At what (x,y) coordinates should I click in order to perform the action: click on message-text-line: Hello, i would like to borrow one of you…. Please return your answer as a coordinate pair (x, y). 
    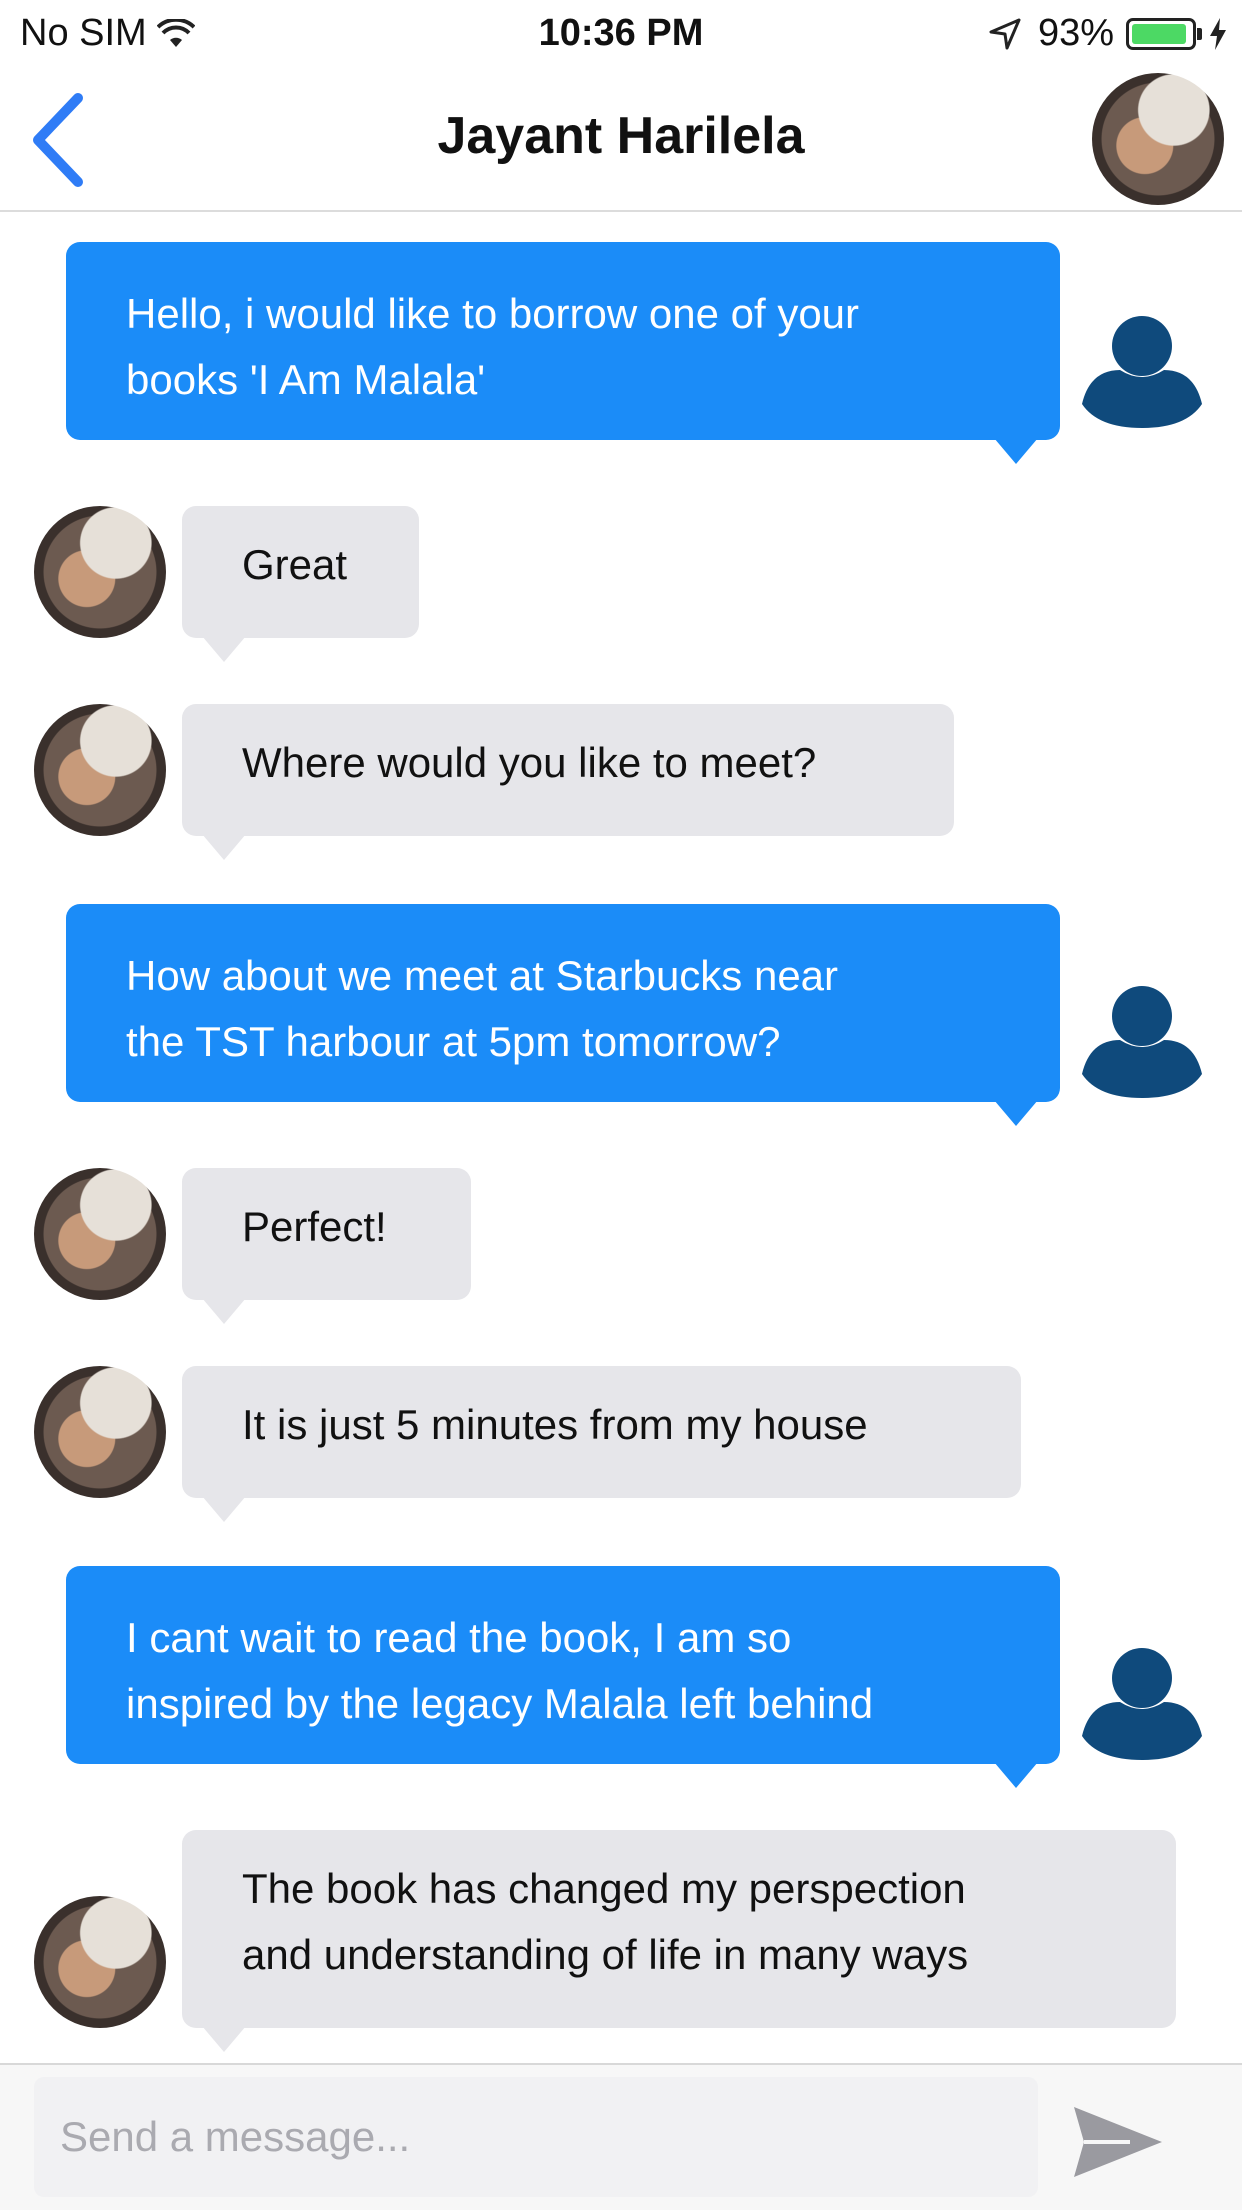
    Looking at the image, I should click on (493, 313).